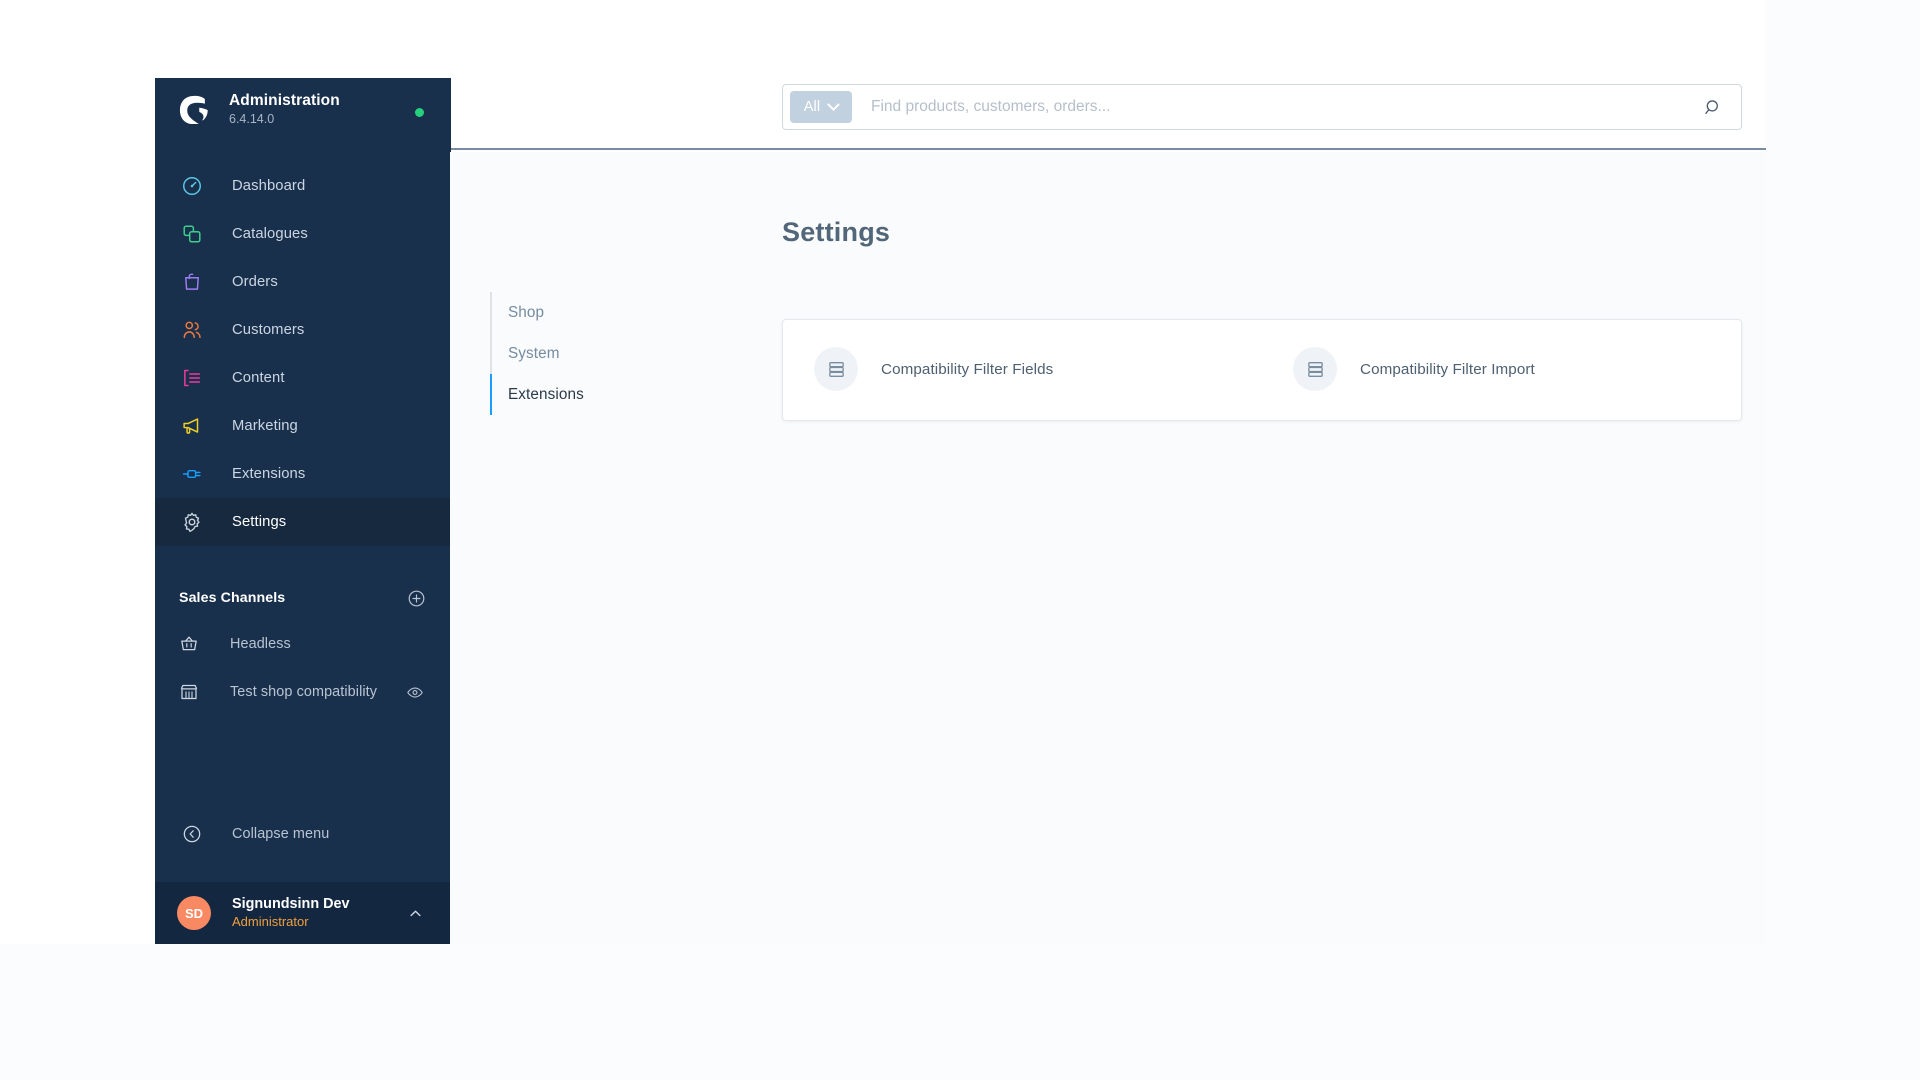 The width and height of the screenshot is (1920, 1080). Describe the element at coordinates (255, 282) in the screenshot. I see `sidebar-item-label: Orders` at that location.